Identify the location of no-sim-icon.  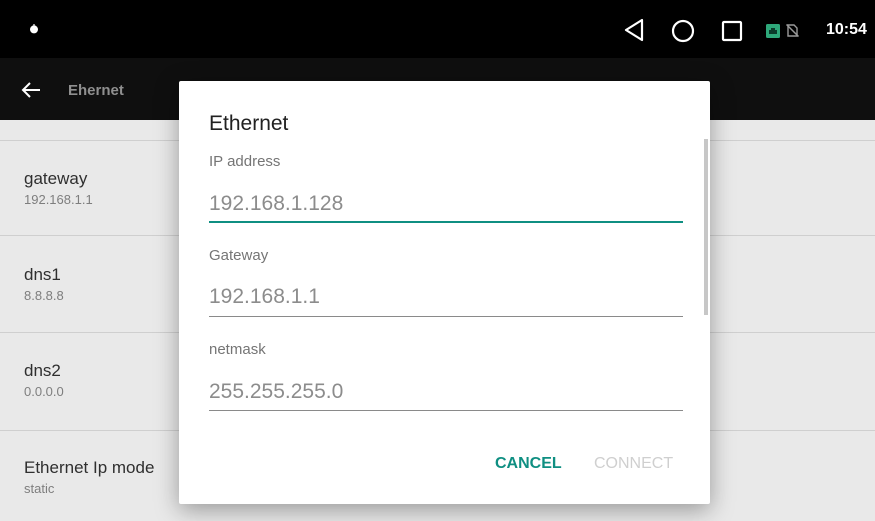
(792, 30).